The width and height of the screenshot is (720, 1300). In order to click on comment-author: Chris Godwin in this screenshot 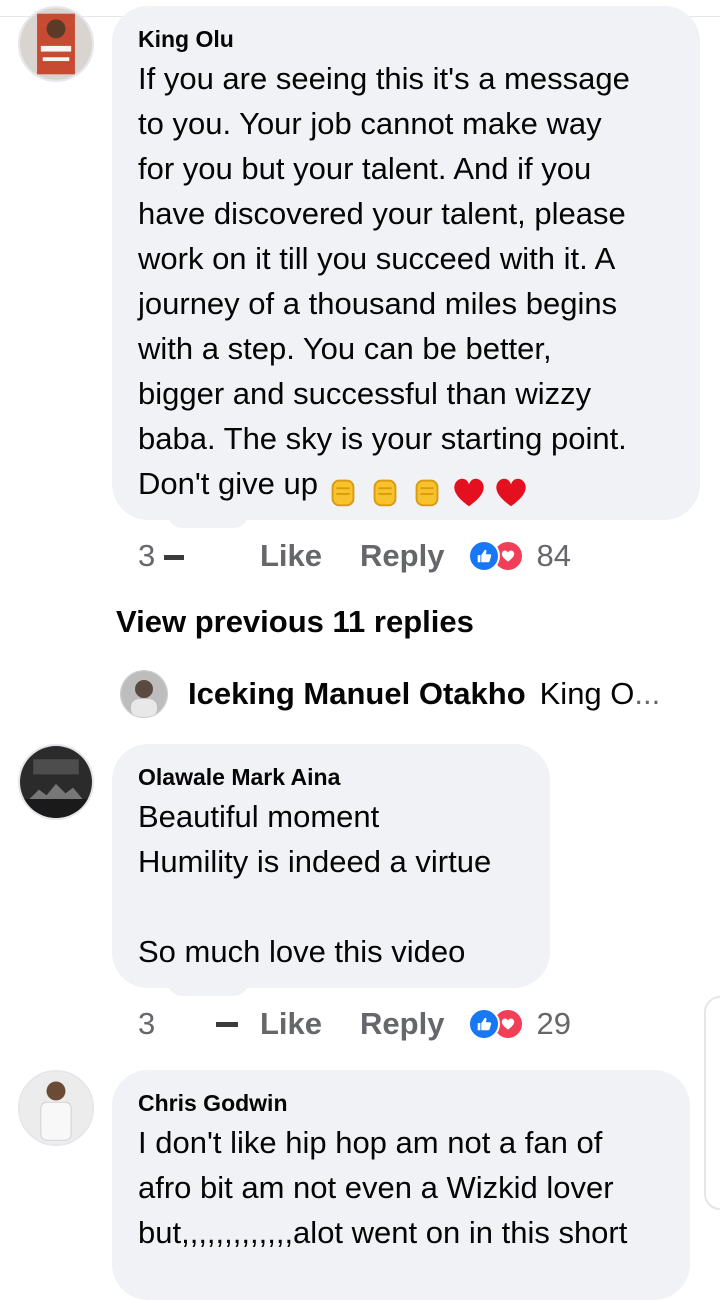, I will do `click(401, 1103)`.